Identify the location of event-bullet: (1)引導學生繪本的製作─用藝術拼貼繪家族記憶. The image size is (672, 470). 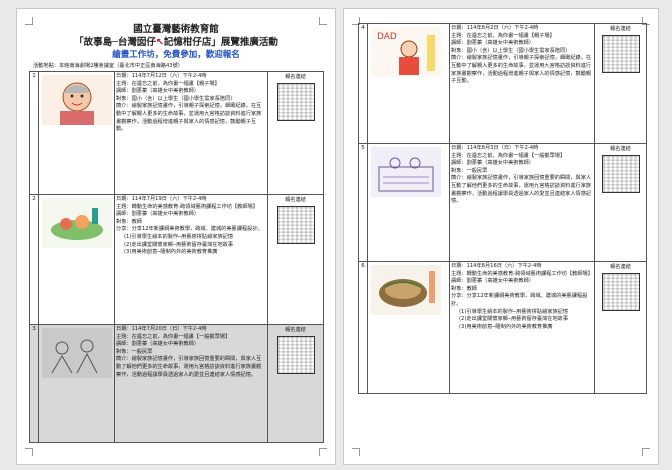
(179, 236).